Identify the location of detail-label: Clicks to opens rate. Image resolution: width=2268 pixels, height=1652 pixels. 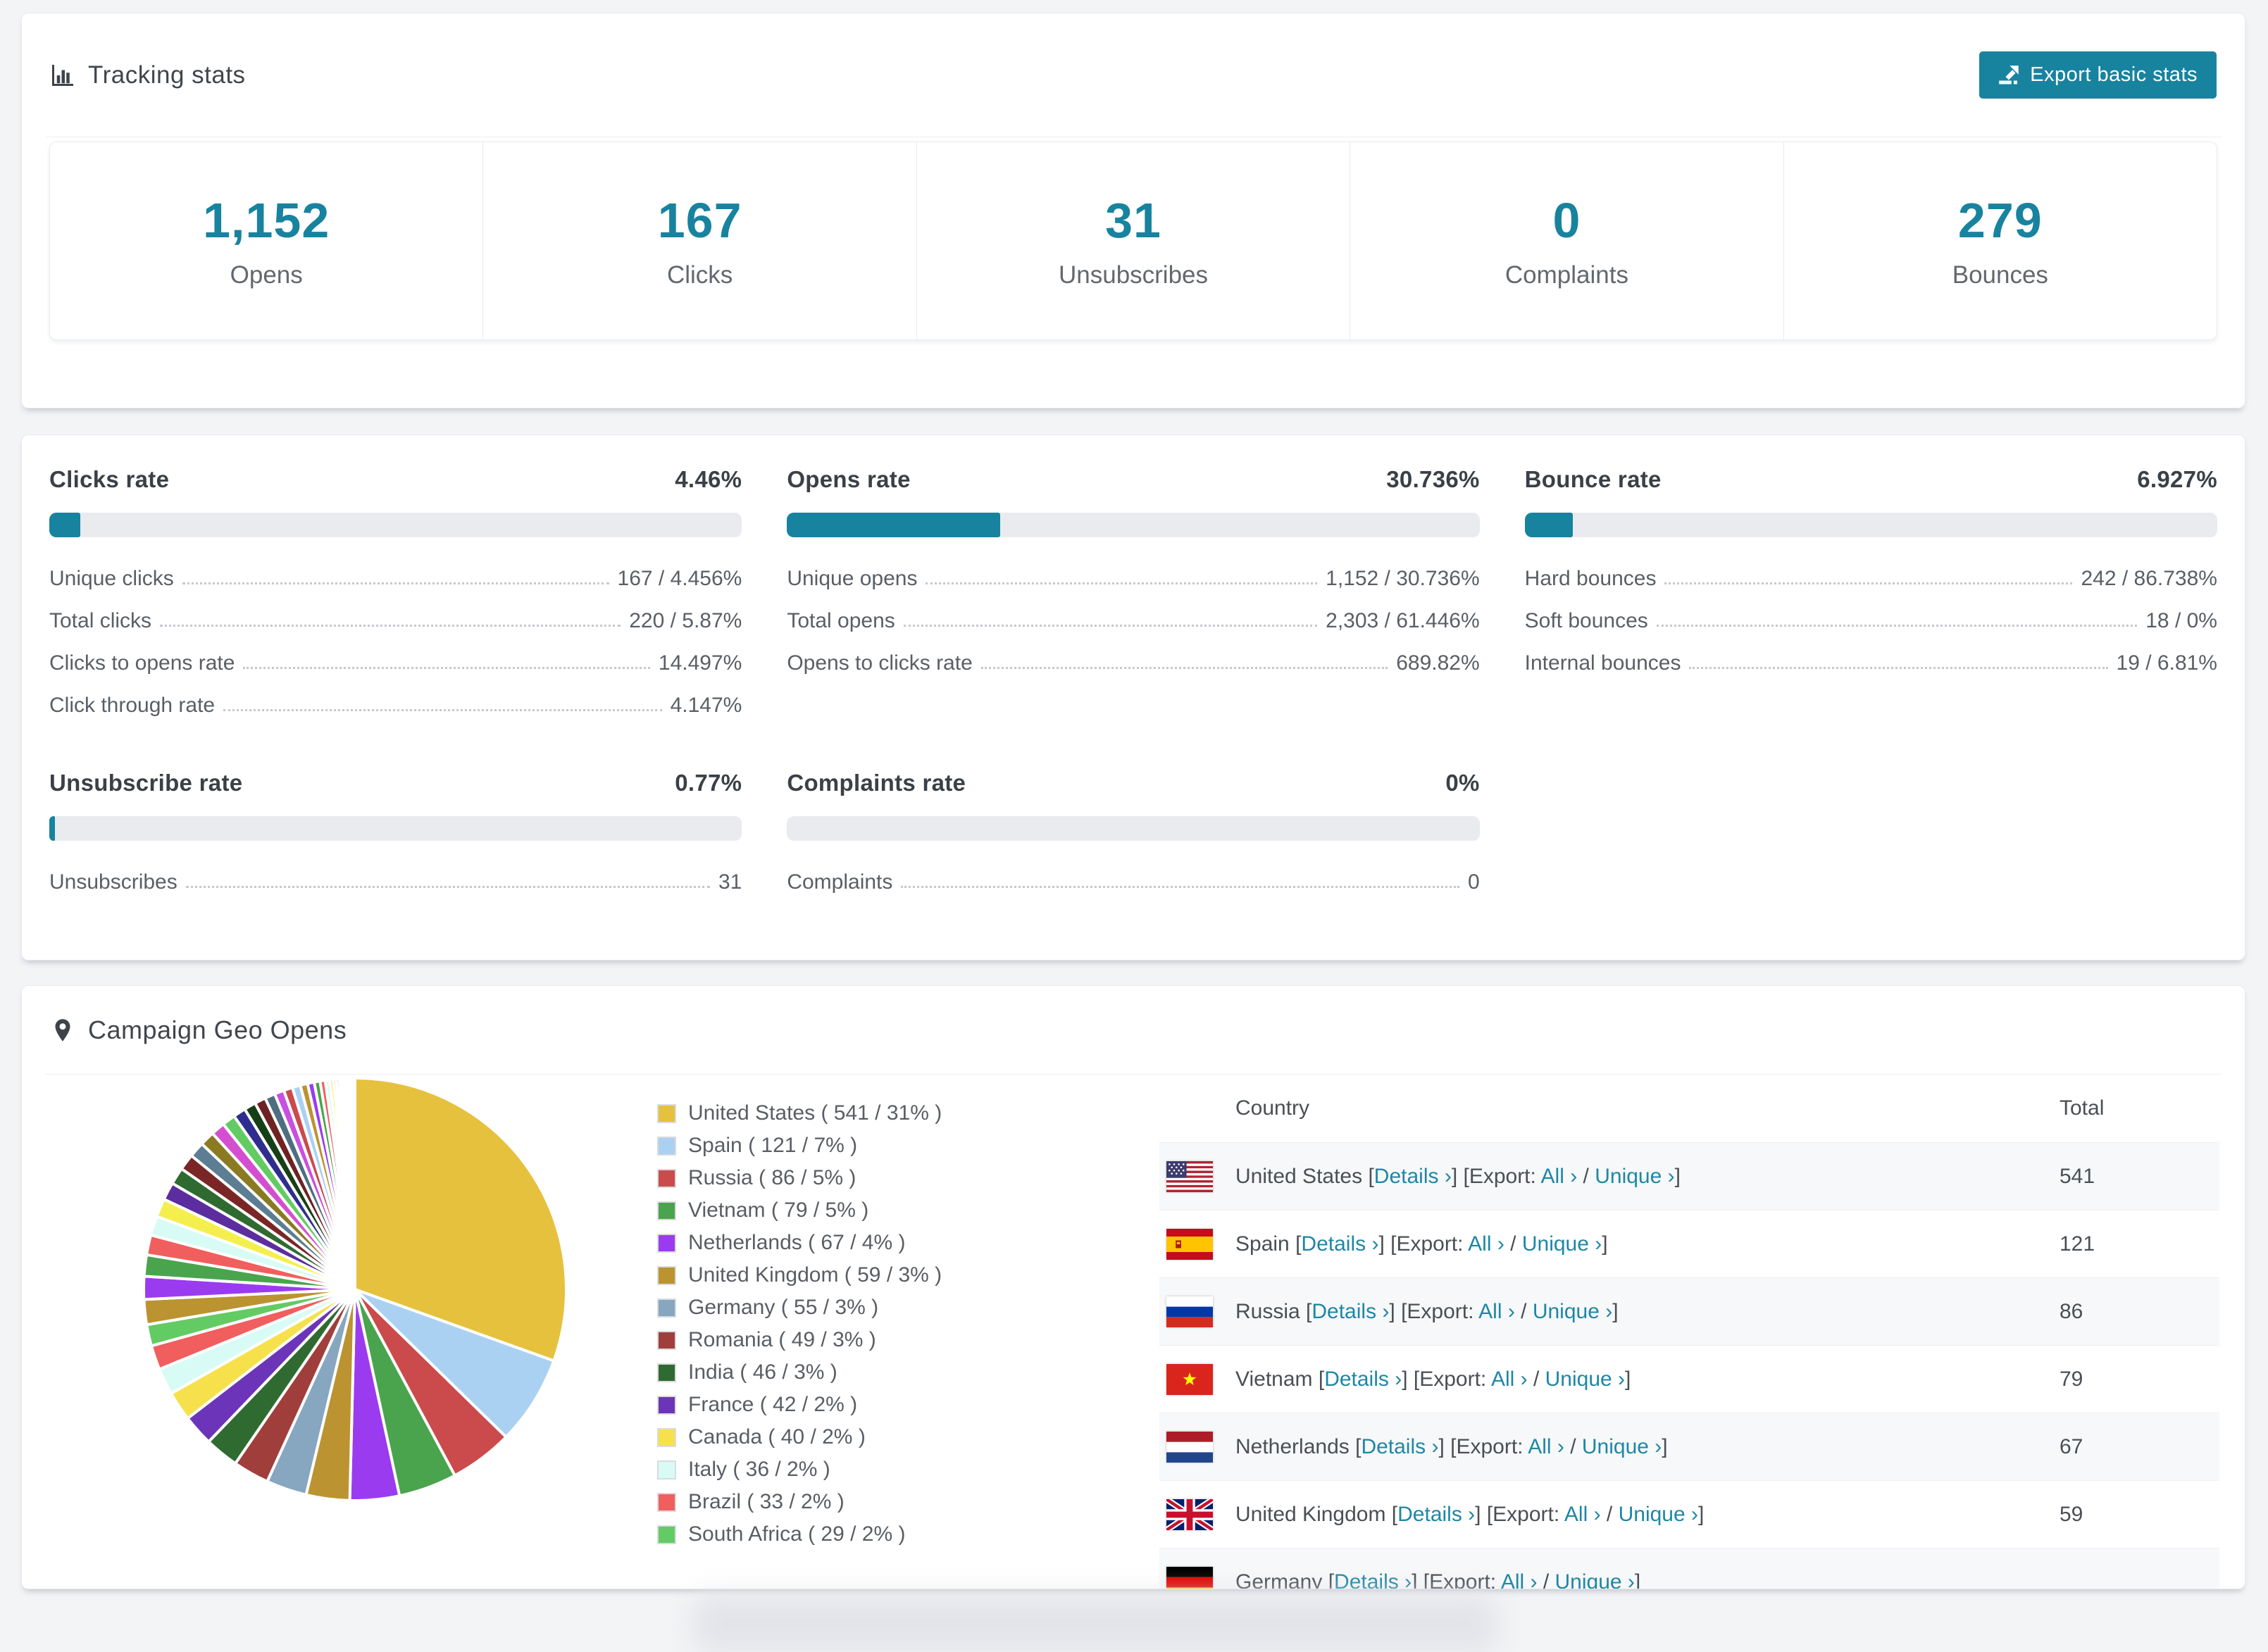
(142, 663).